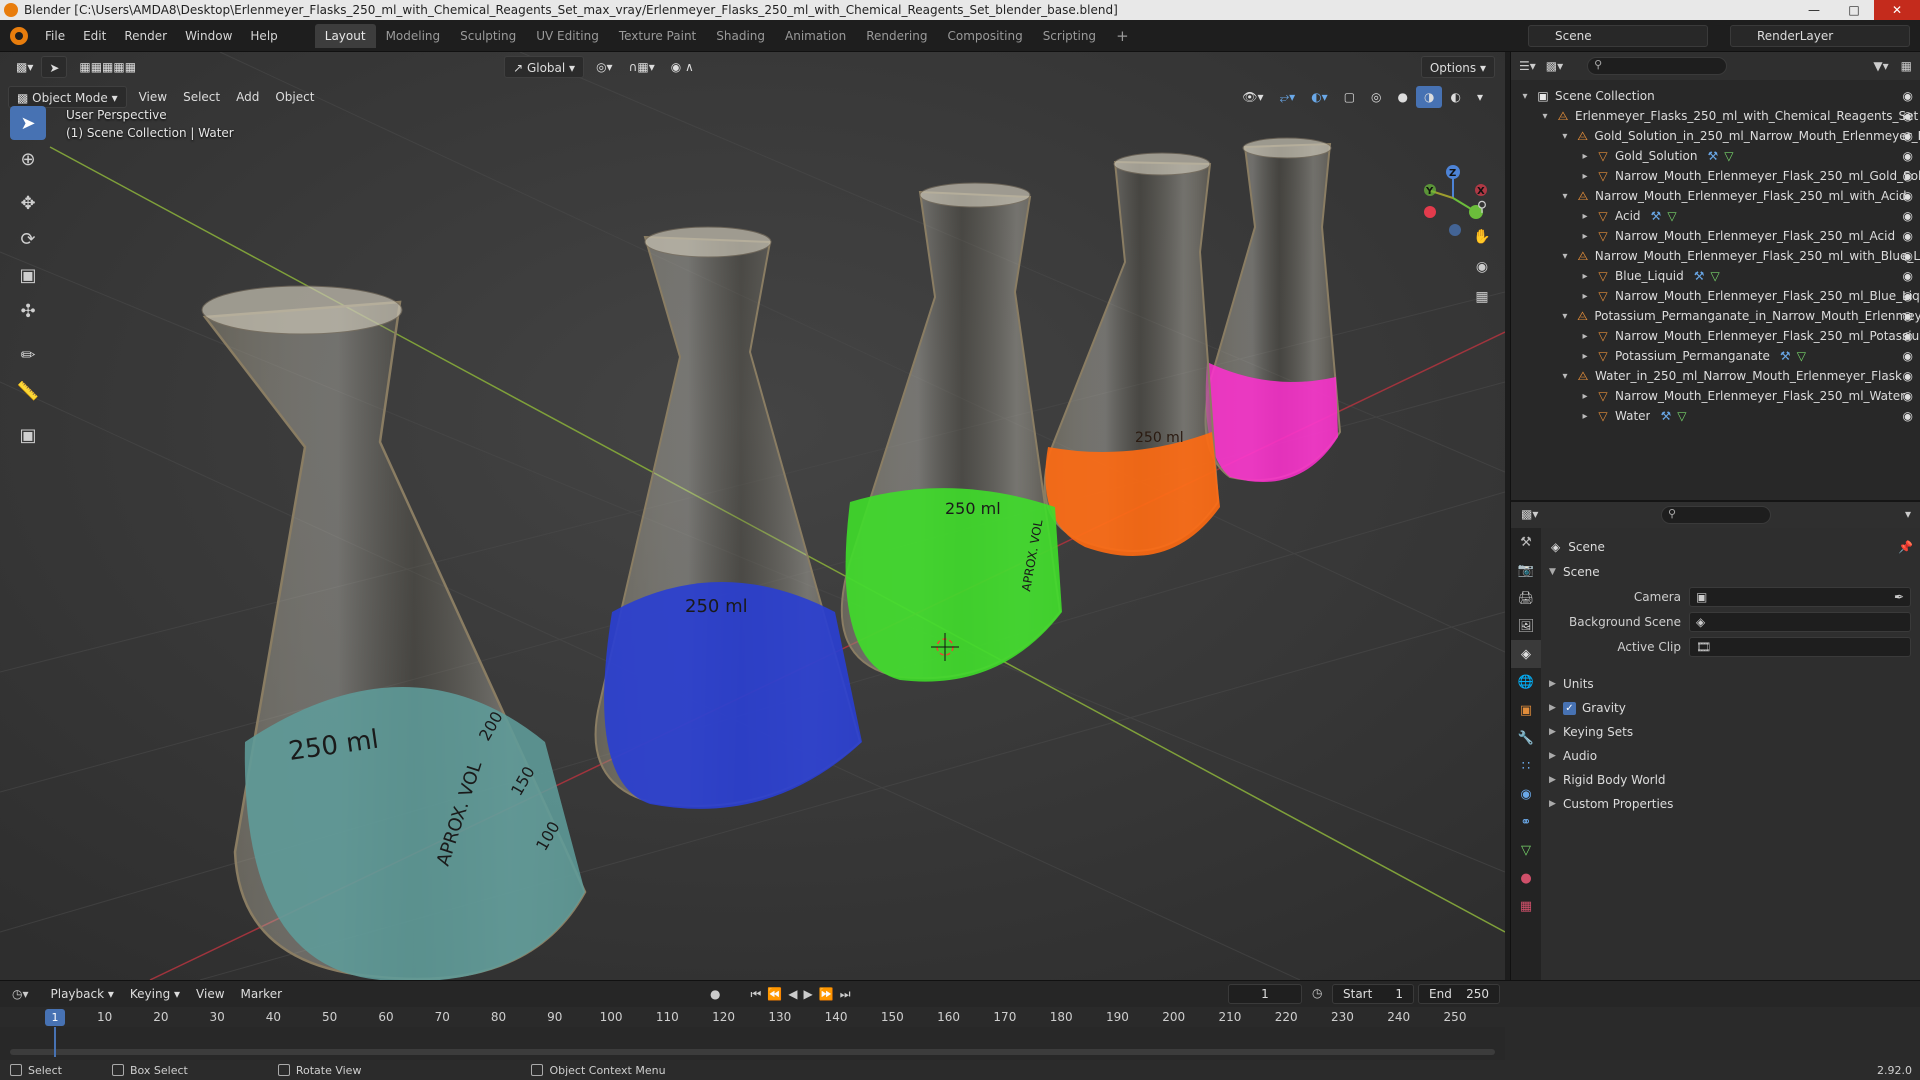  I want to click on outliner-scene-collection: ▾ ▣ Scene Collection ◉, so click(1715, 96).